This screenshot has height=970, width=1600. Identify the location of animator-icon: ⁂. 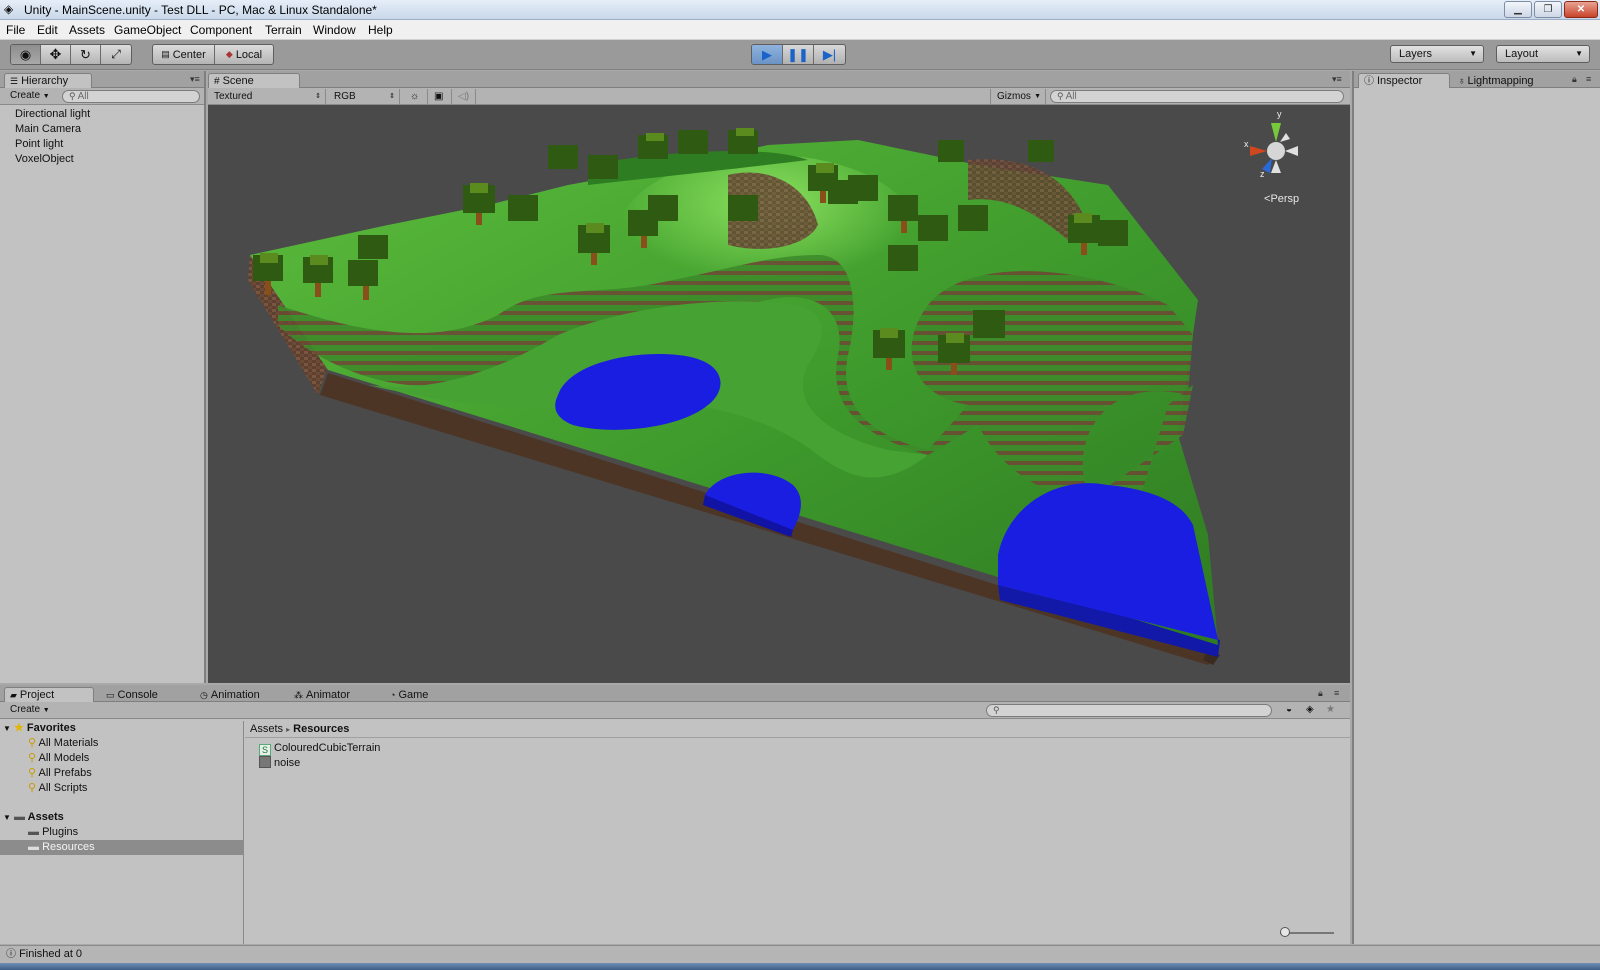
(298, 695).